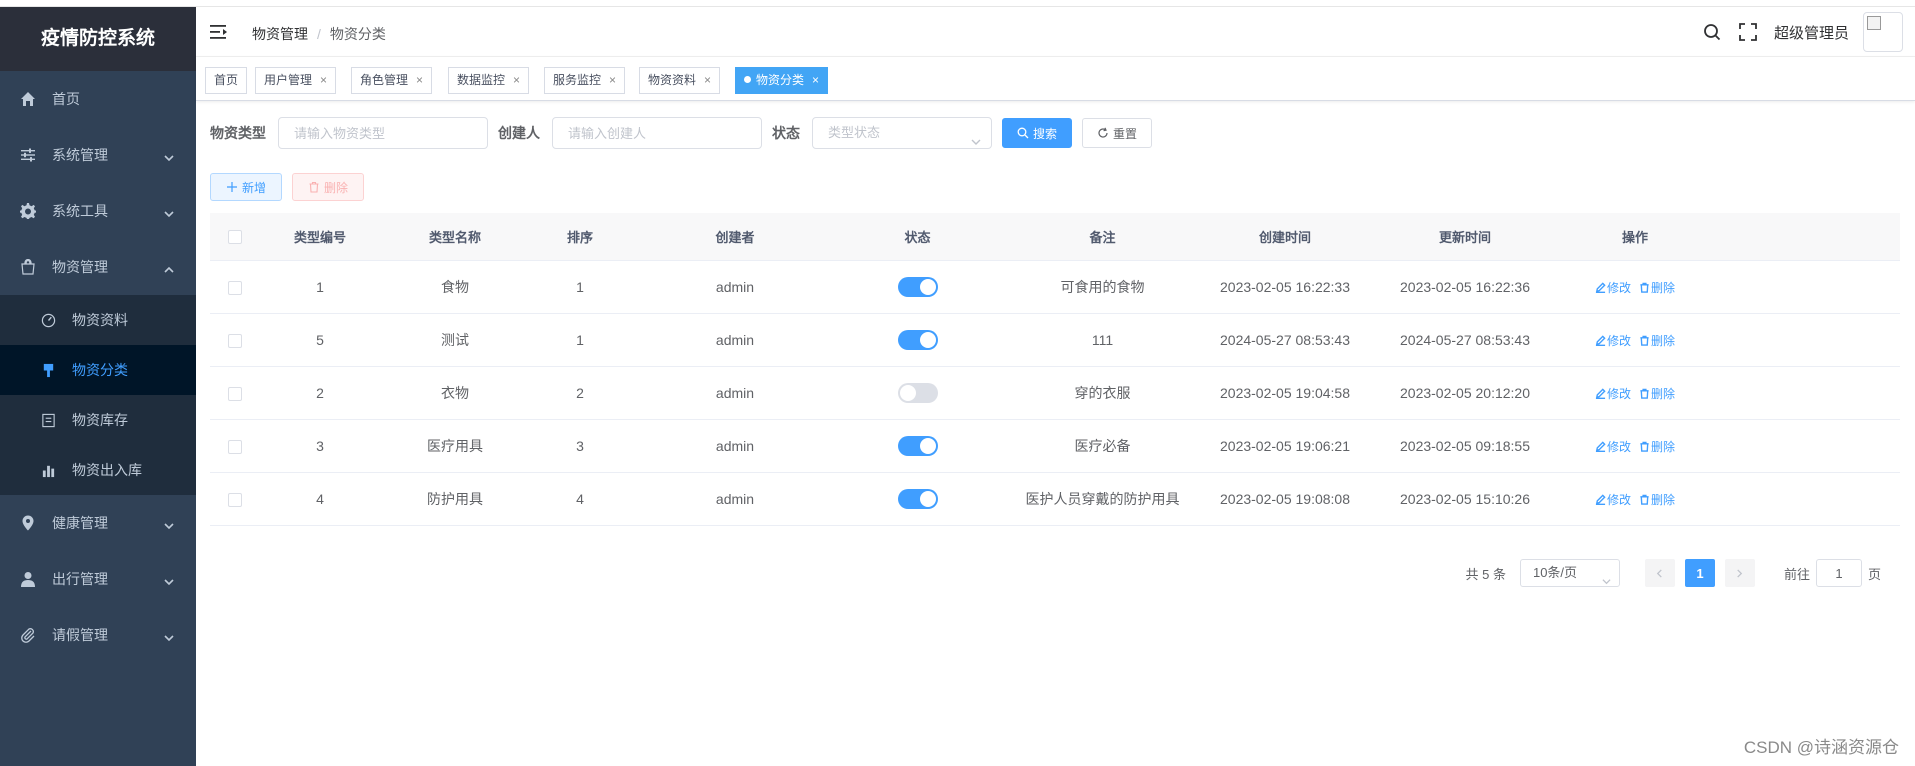 This screenshot has width=1915, height=766. Describe the element at coordinates (320, 287) in the screenshot. I see `cell-type-id: 1` at that location.